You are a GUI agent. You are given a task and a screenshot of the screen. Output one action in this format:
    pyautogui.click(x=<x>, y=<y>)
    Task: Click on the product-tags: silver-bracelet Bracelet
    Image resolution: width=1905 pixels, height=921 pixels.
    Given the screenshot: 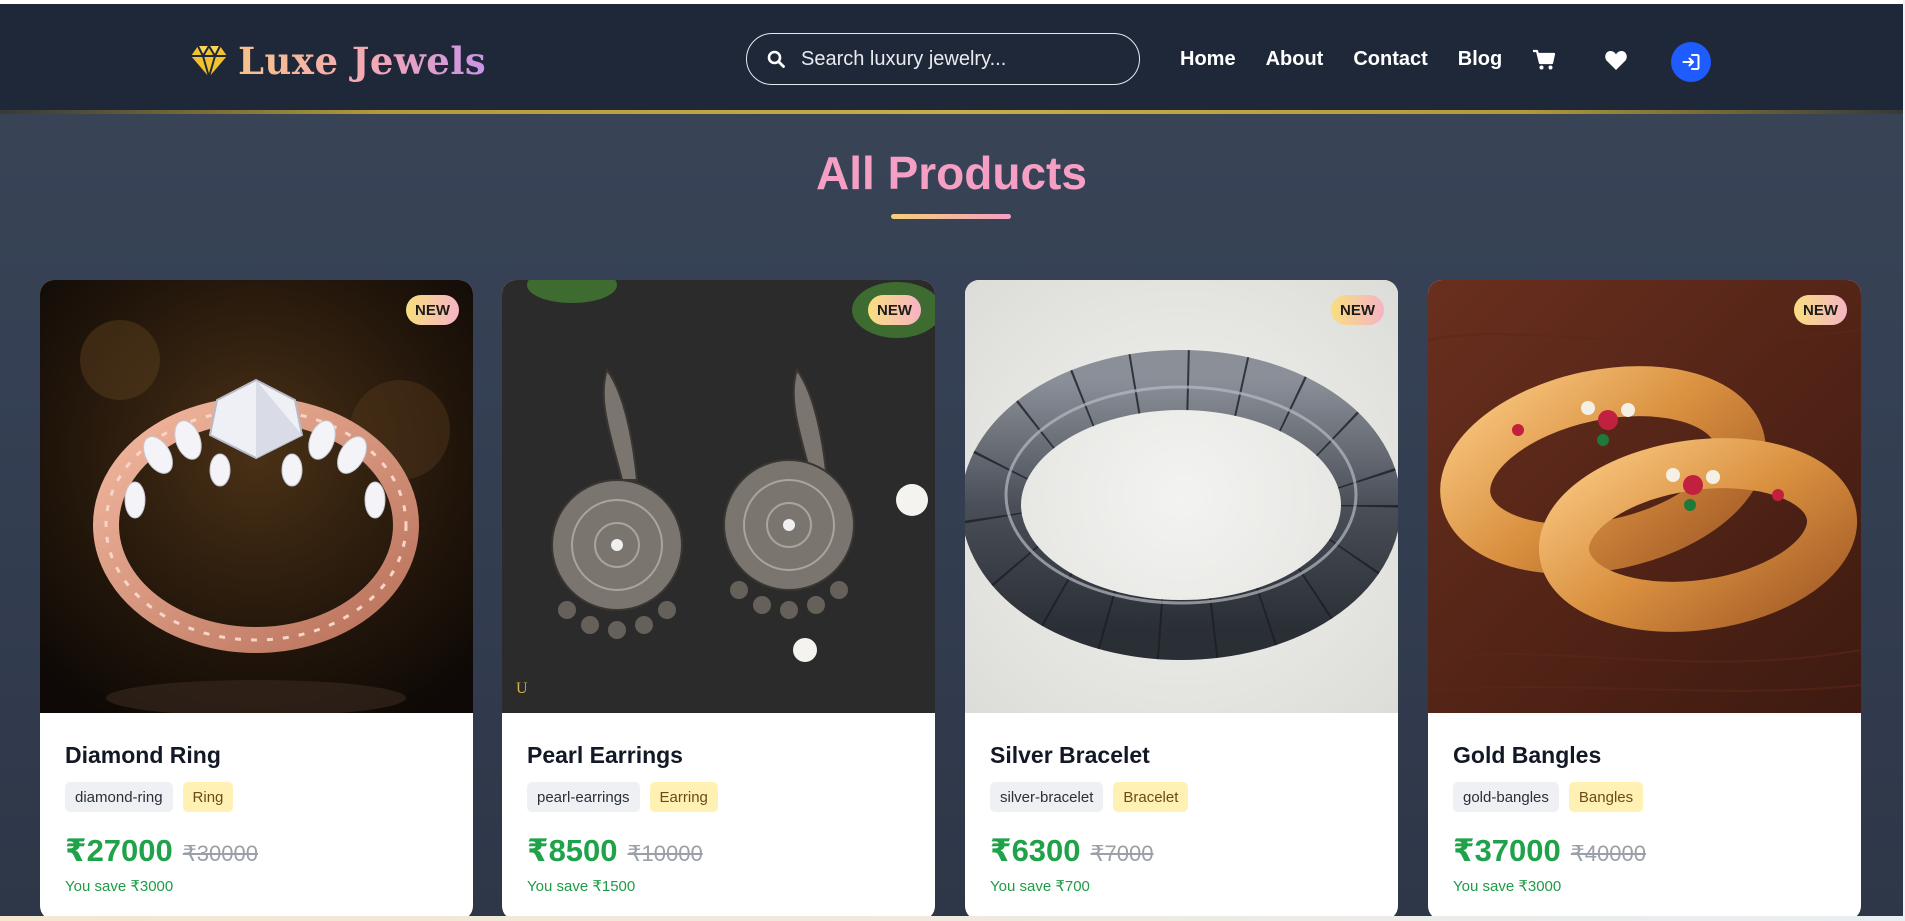 What is the action you would take?
    pyautogui.click(x=1089, y=797)
    